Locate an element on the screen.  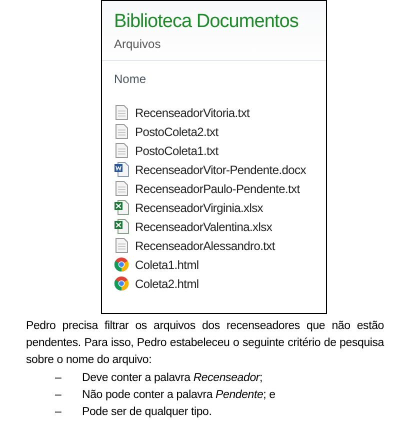
library-subtitle: Arquivos is located at coordinates (138, 44).